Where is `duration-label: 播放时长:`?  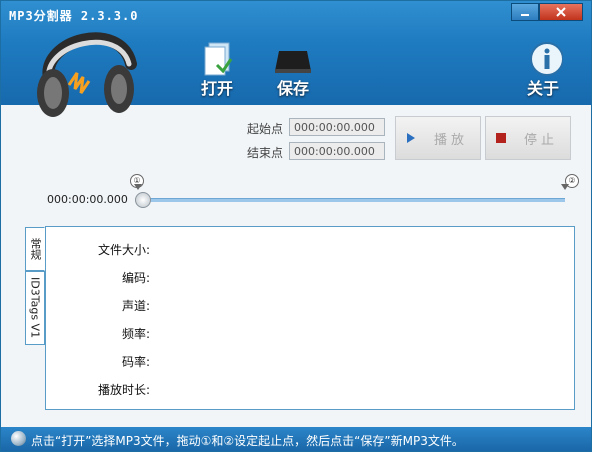
duration-label: 播放时长: is located at coordinates (123, 390).